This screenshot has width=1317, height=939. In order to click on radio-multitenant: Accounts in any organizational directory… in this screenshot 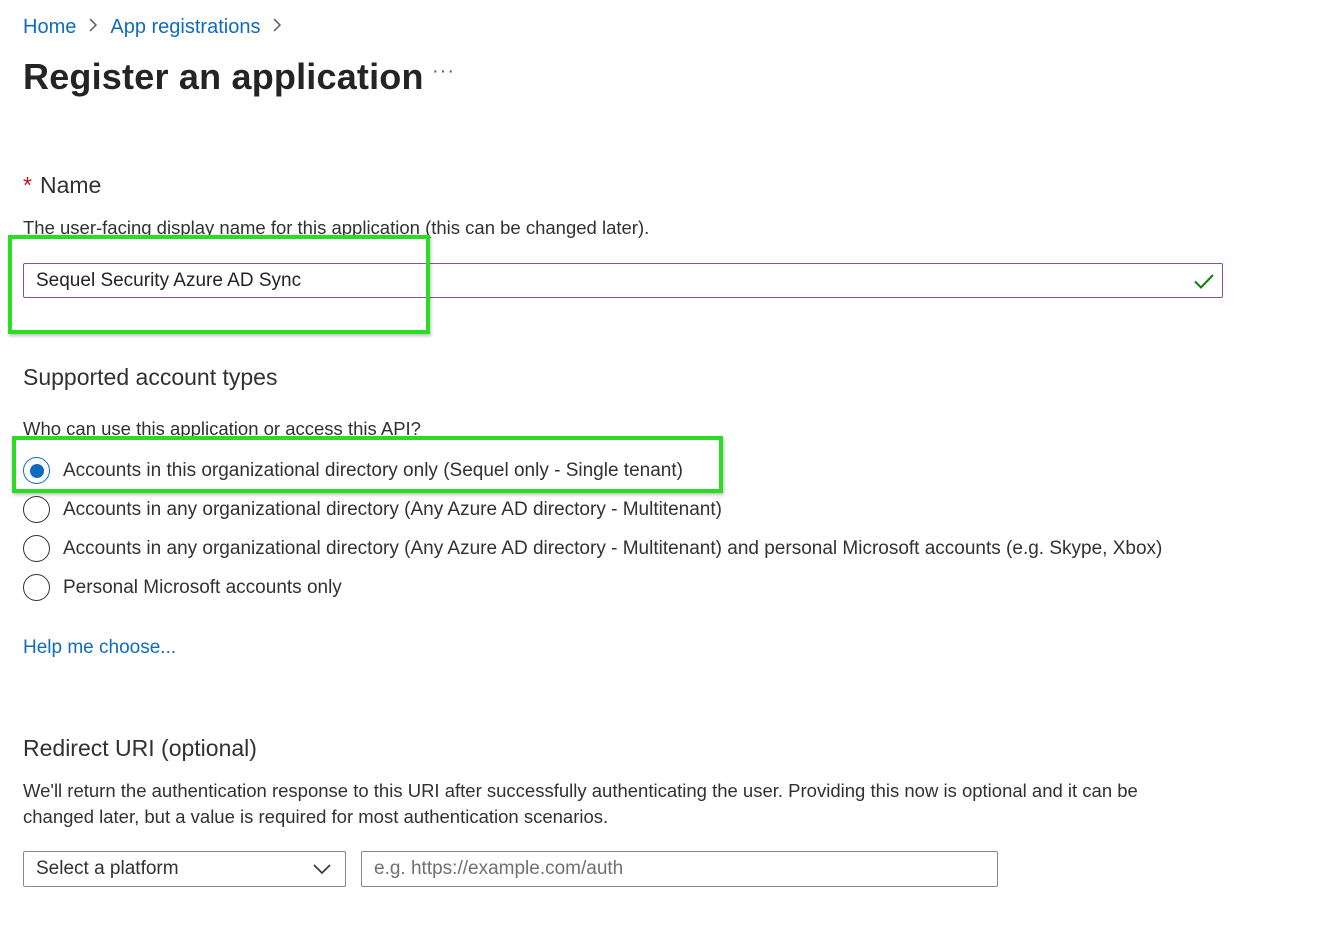, I will do `click(372, 509)`.